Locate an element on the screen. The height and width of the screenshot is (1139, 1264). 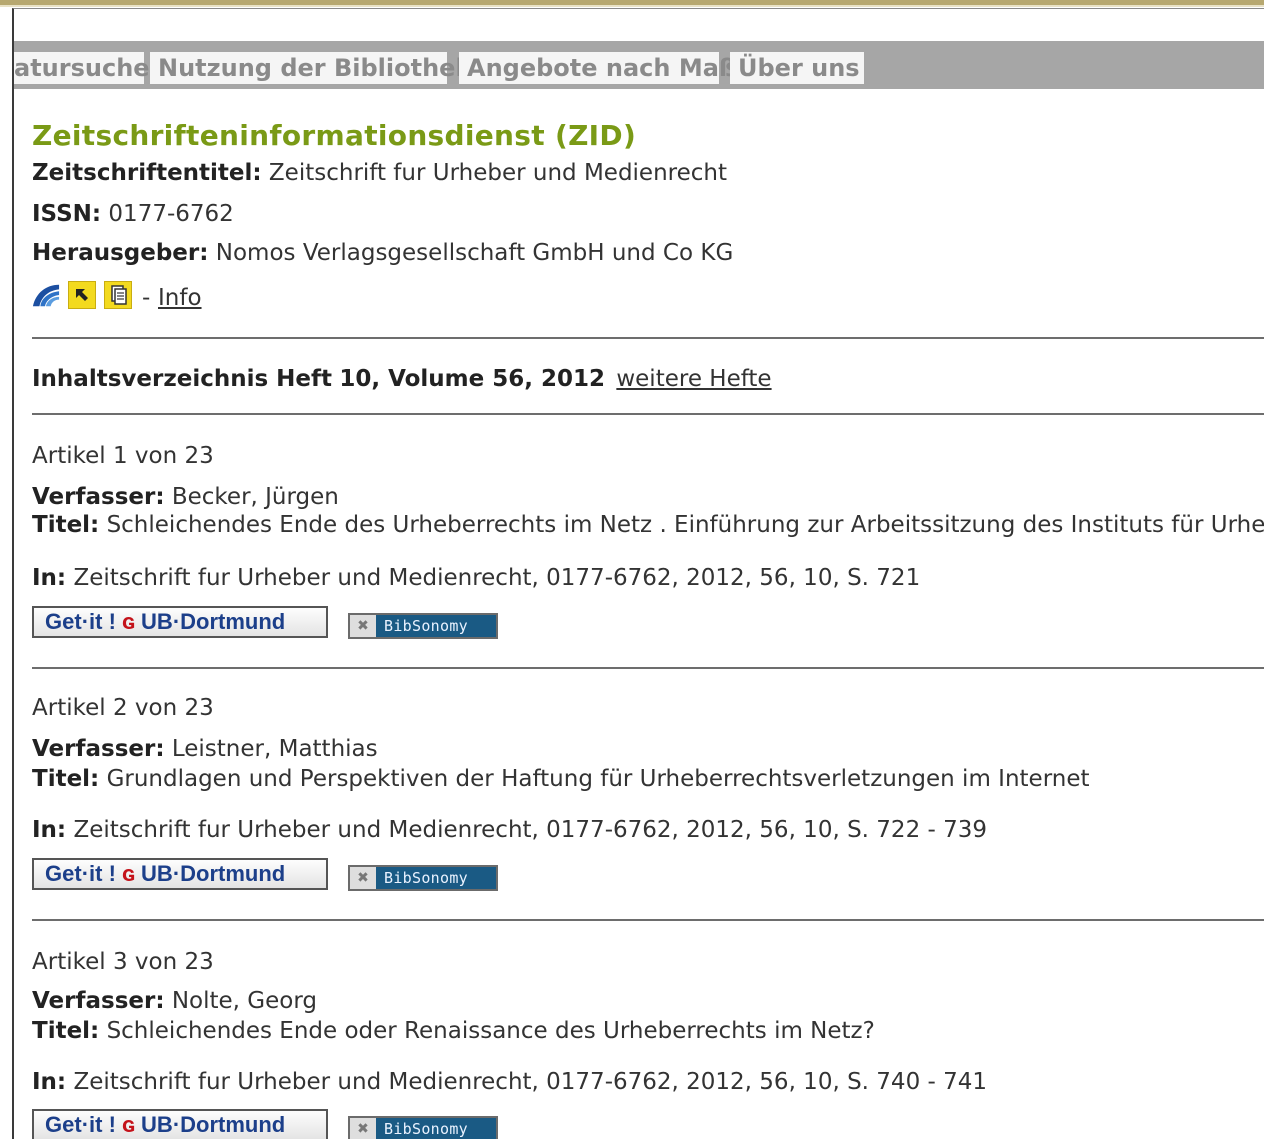
more-issues-link: weitere Hefte is located at coordinates (693, 379).